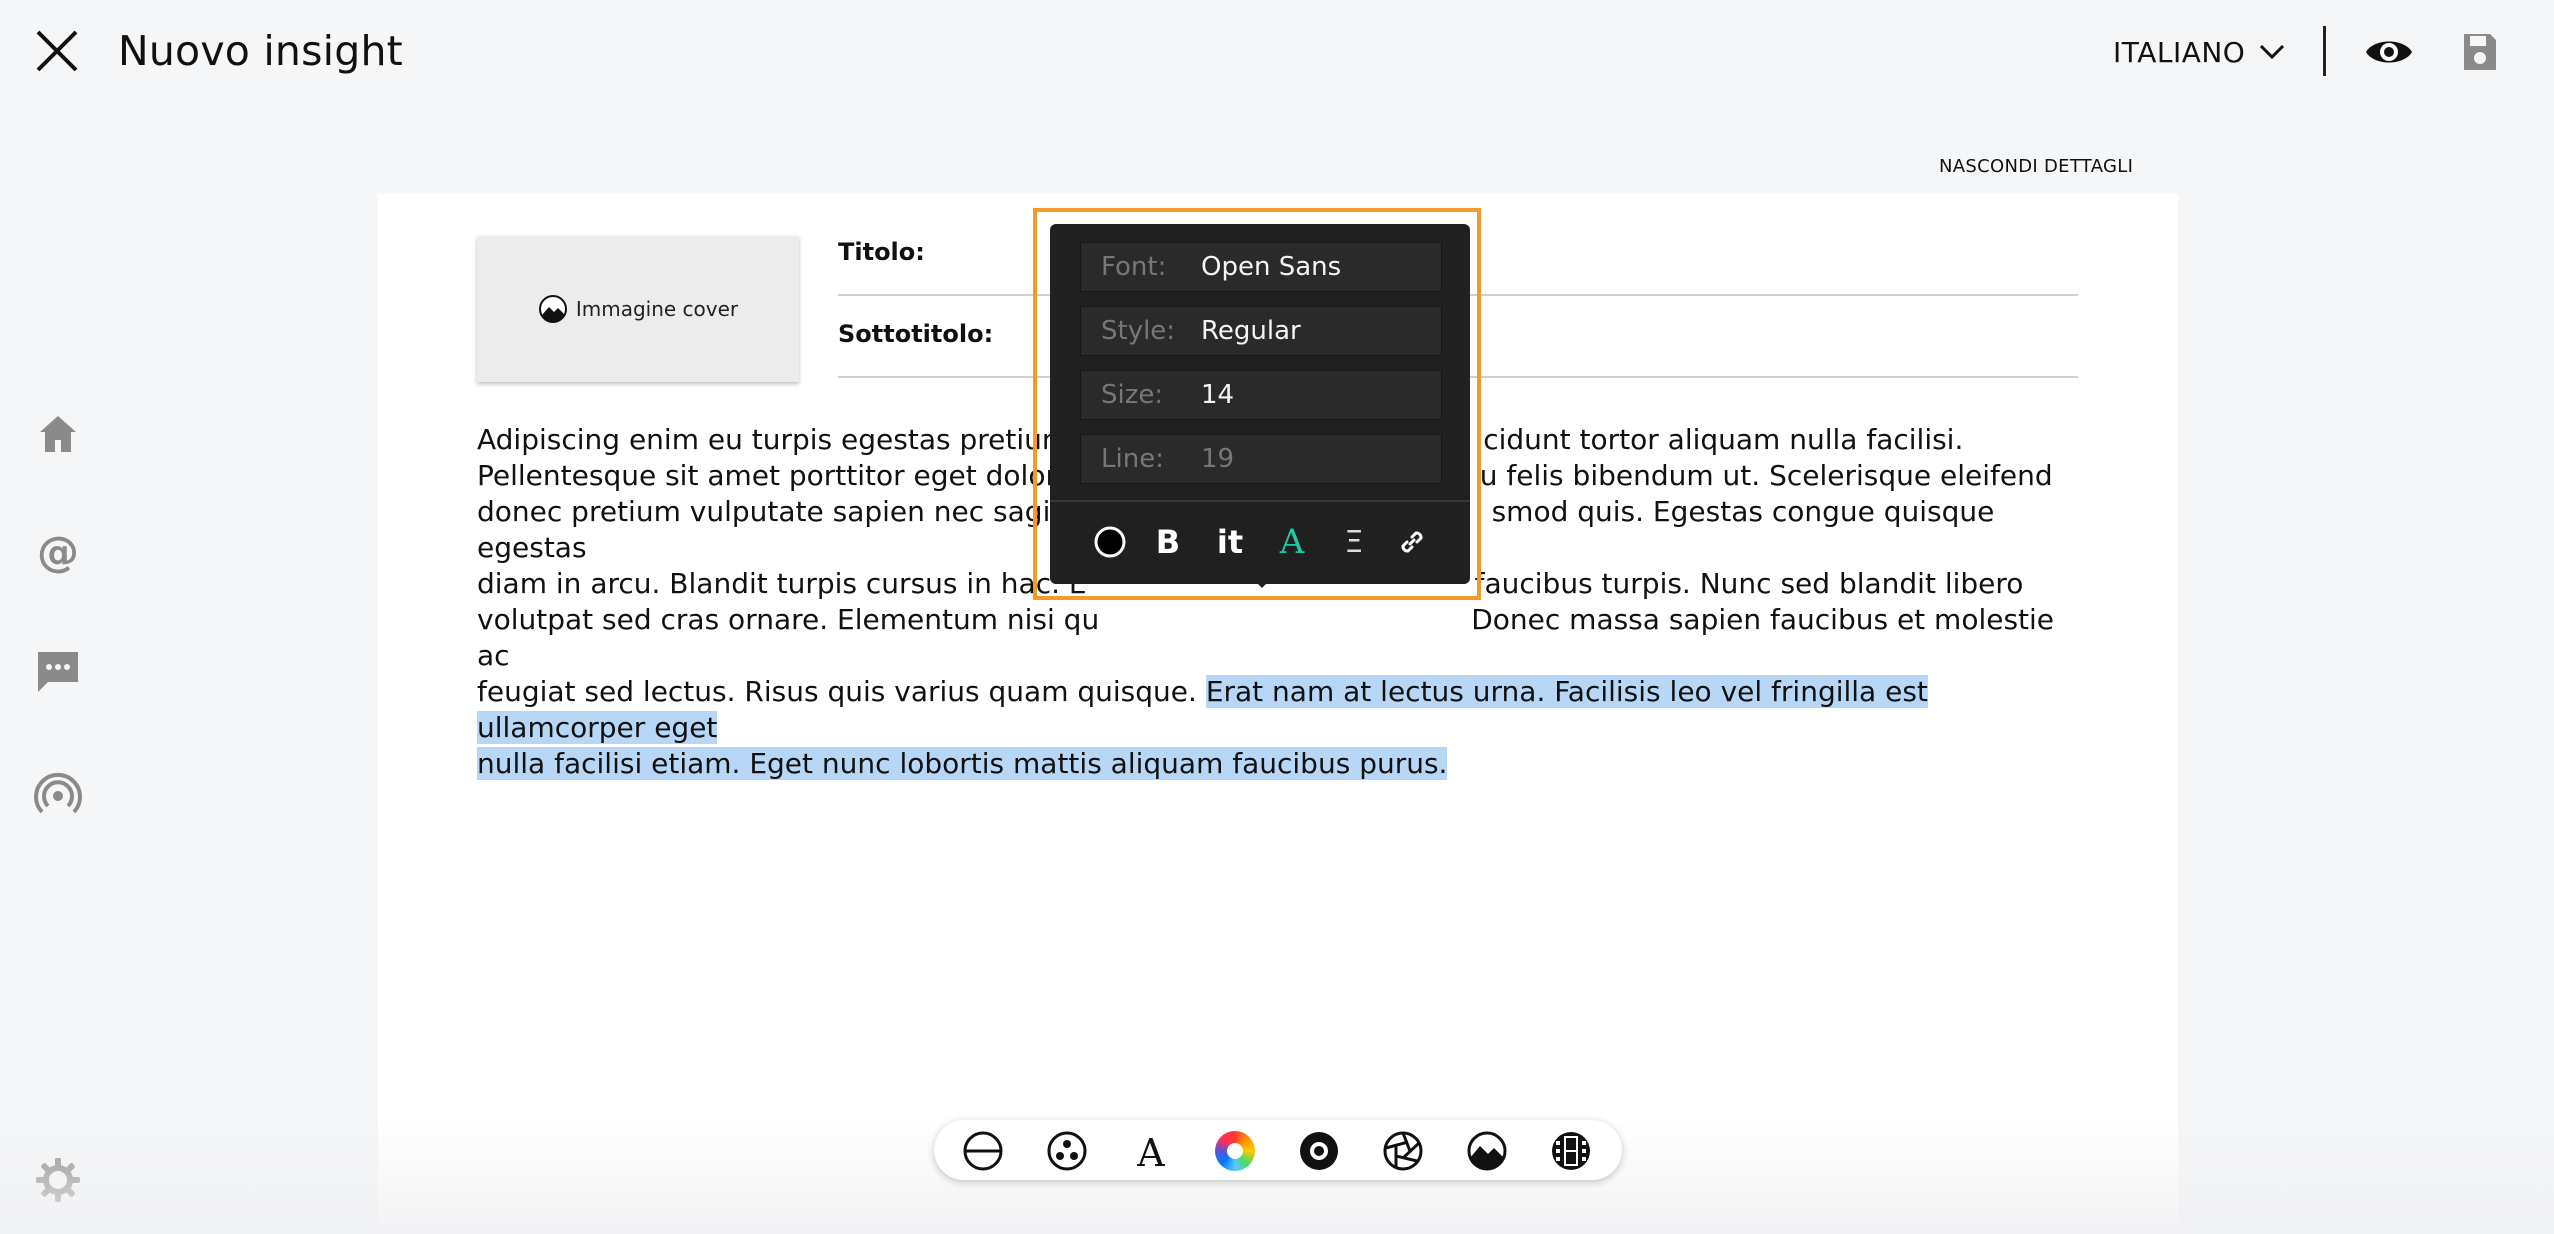 Image resolution: width=2554 pixels, height=1234 pixels. I want to click on font-key: Font:, so click(1134, 267).